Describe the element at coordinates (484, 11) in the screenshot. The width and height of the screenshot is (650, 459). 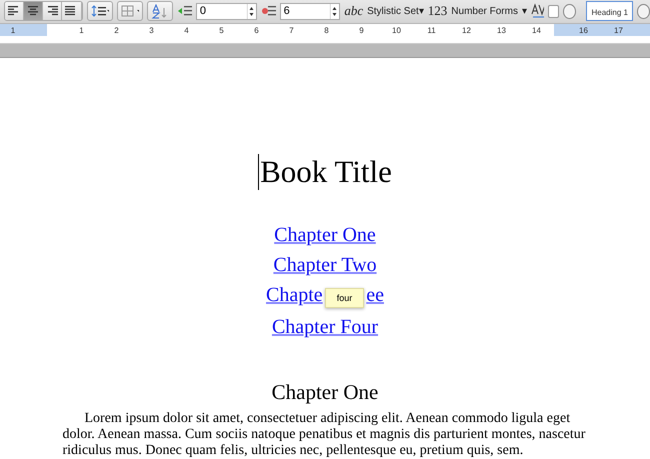
I see `number-forms-button: Number Forms` at that location.